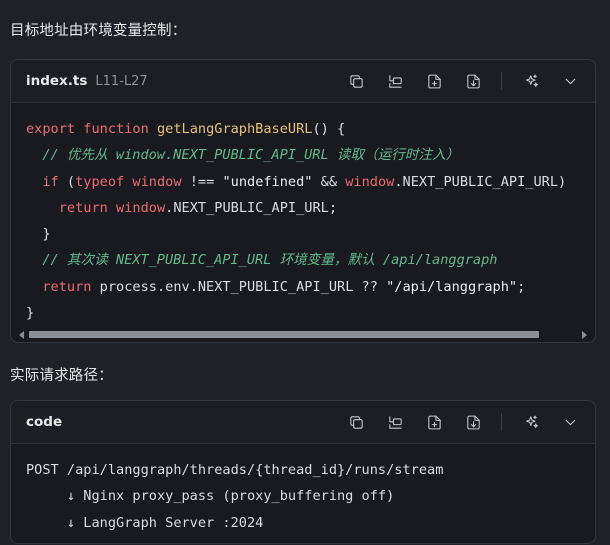 The height and width of the screenshot is (545, 610). What do you see at coordinates (61, 376) in the screenshot?
I see `section-heading-path: 实际请求路径：` at bounding box center [61, 376].